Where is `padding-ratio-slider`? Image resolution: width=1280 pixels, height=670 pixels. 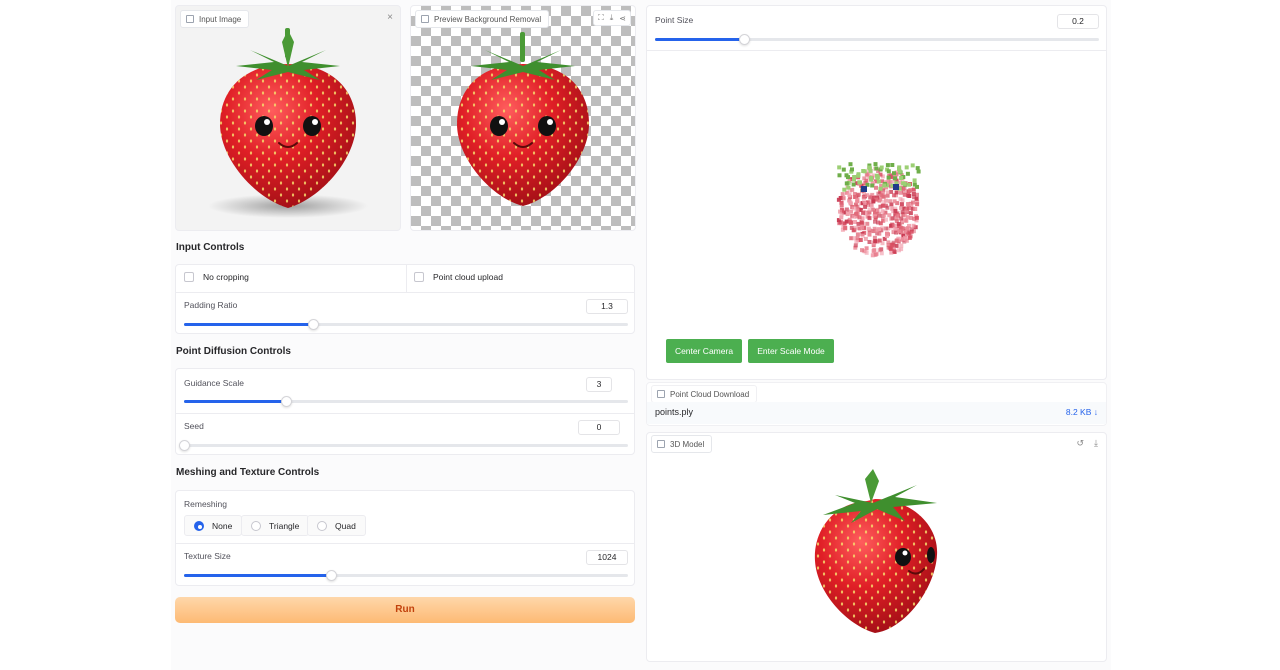
padding-ratio-slider is located at coordinates (406, 324).